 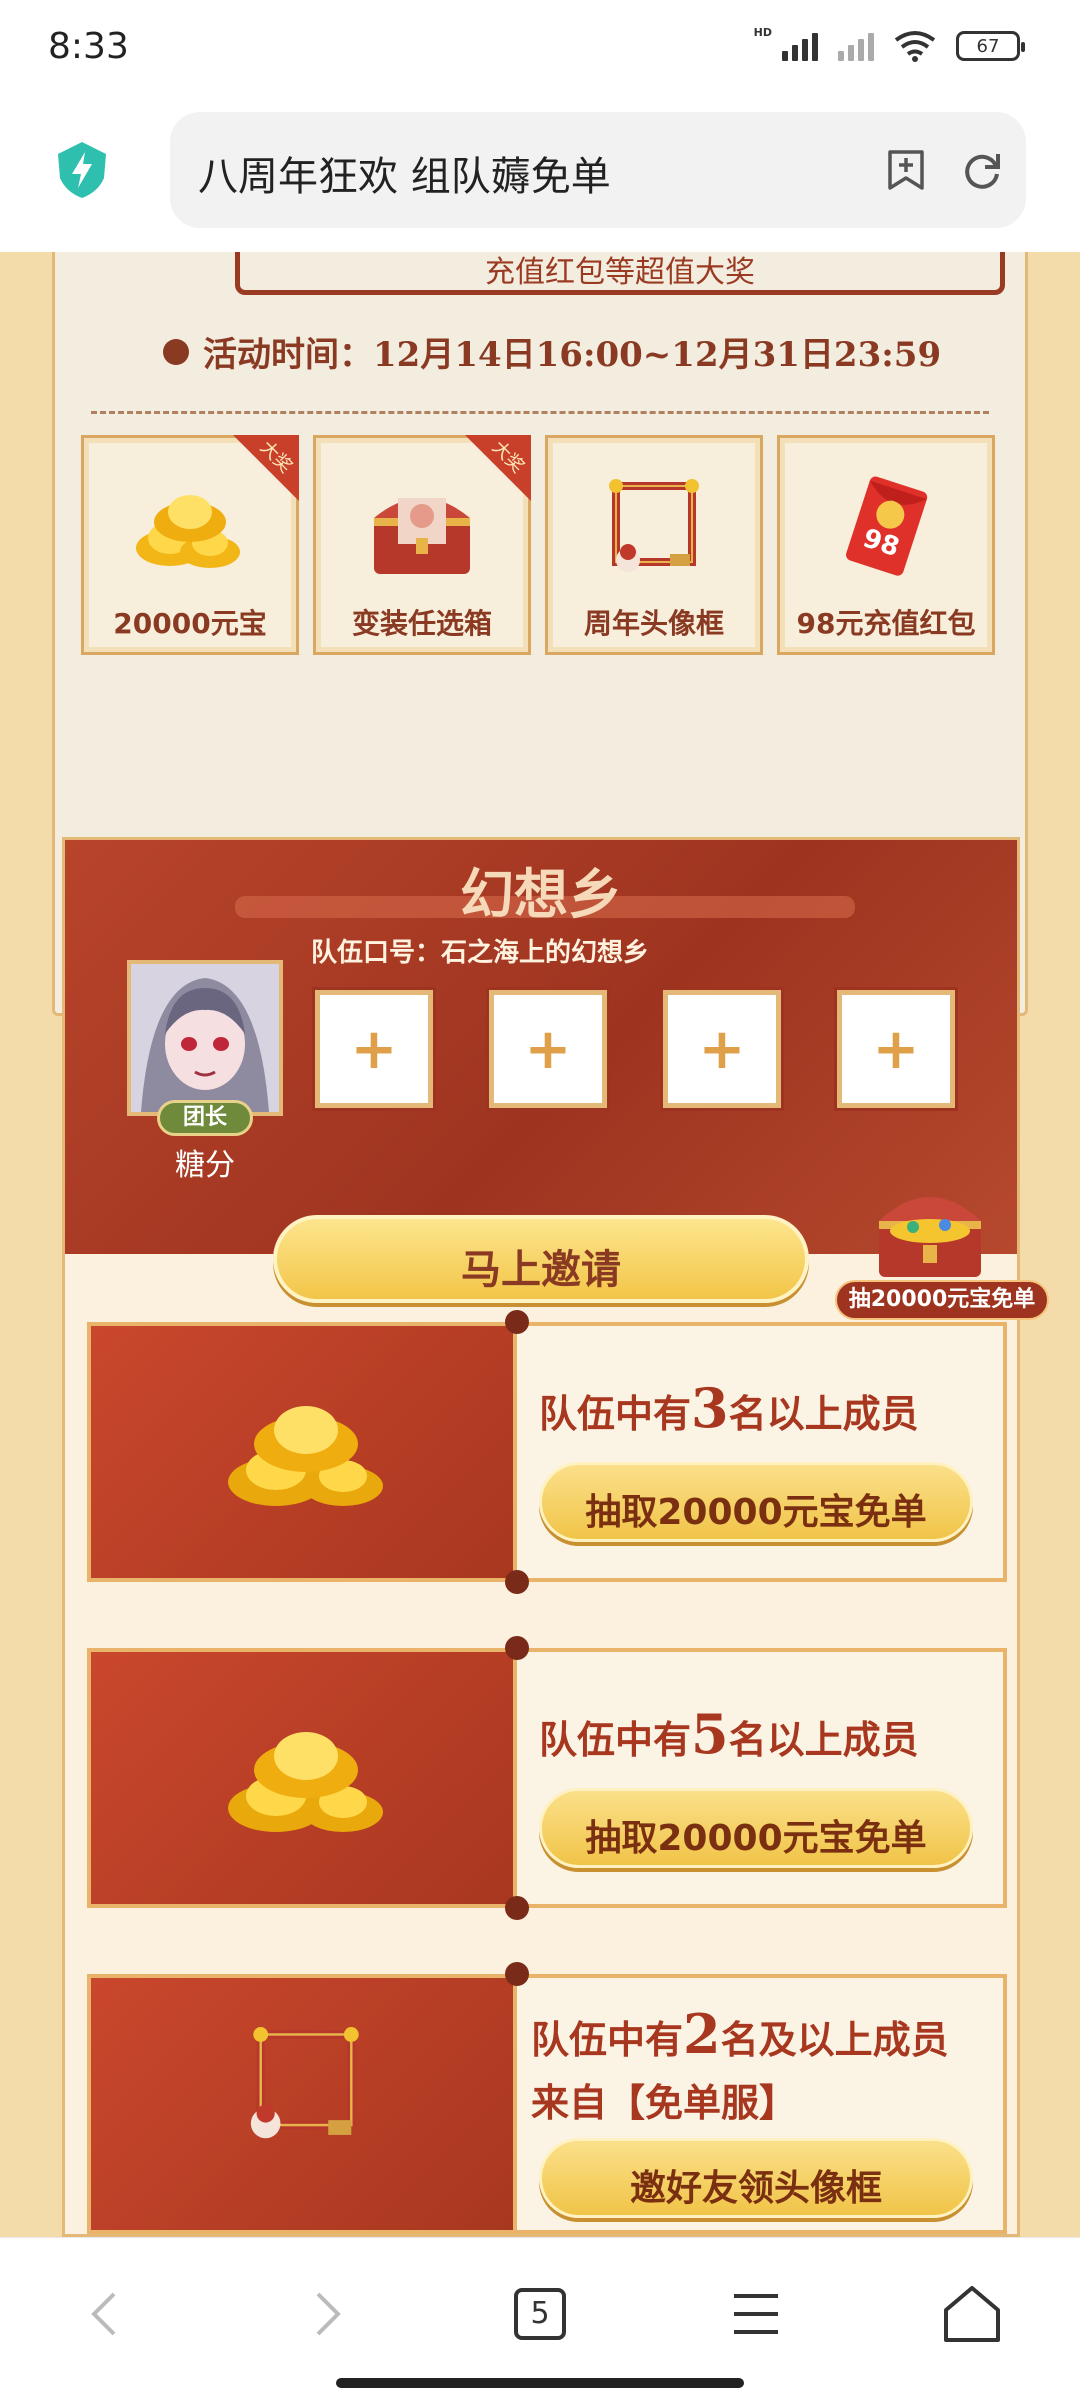 I want to click on event-time-row: 活动时间：12月14日16:00~12月31日23:59, so click(x=552, y=351).